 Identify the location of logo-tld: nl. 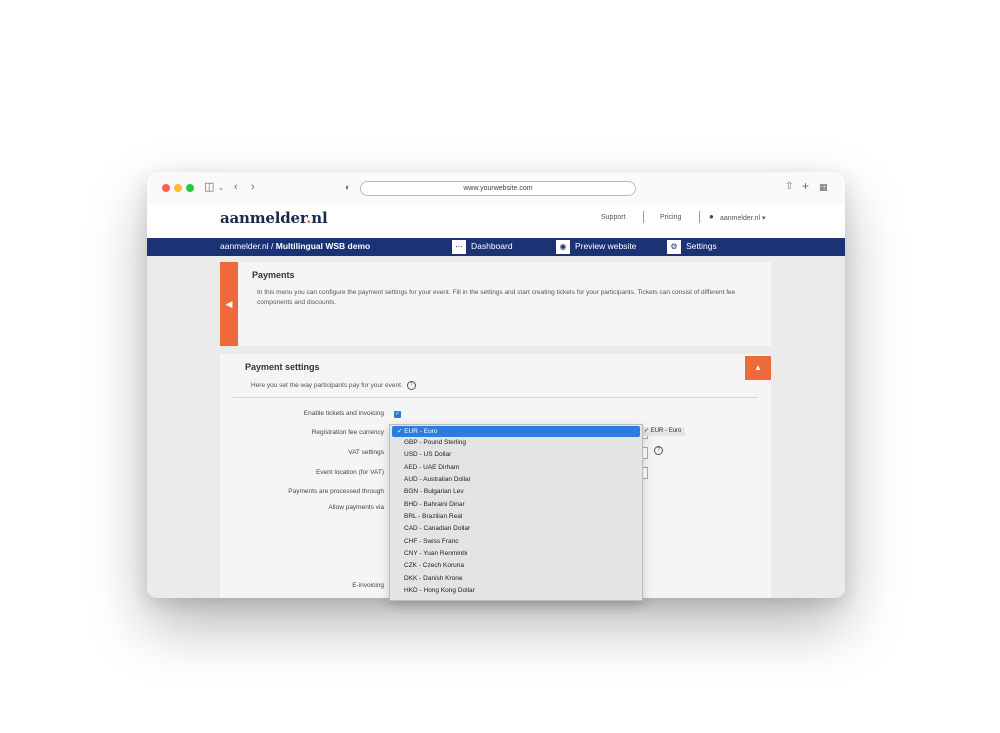
(319, 218).